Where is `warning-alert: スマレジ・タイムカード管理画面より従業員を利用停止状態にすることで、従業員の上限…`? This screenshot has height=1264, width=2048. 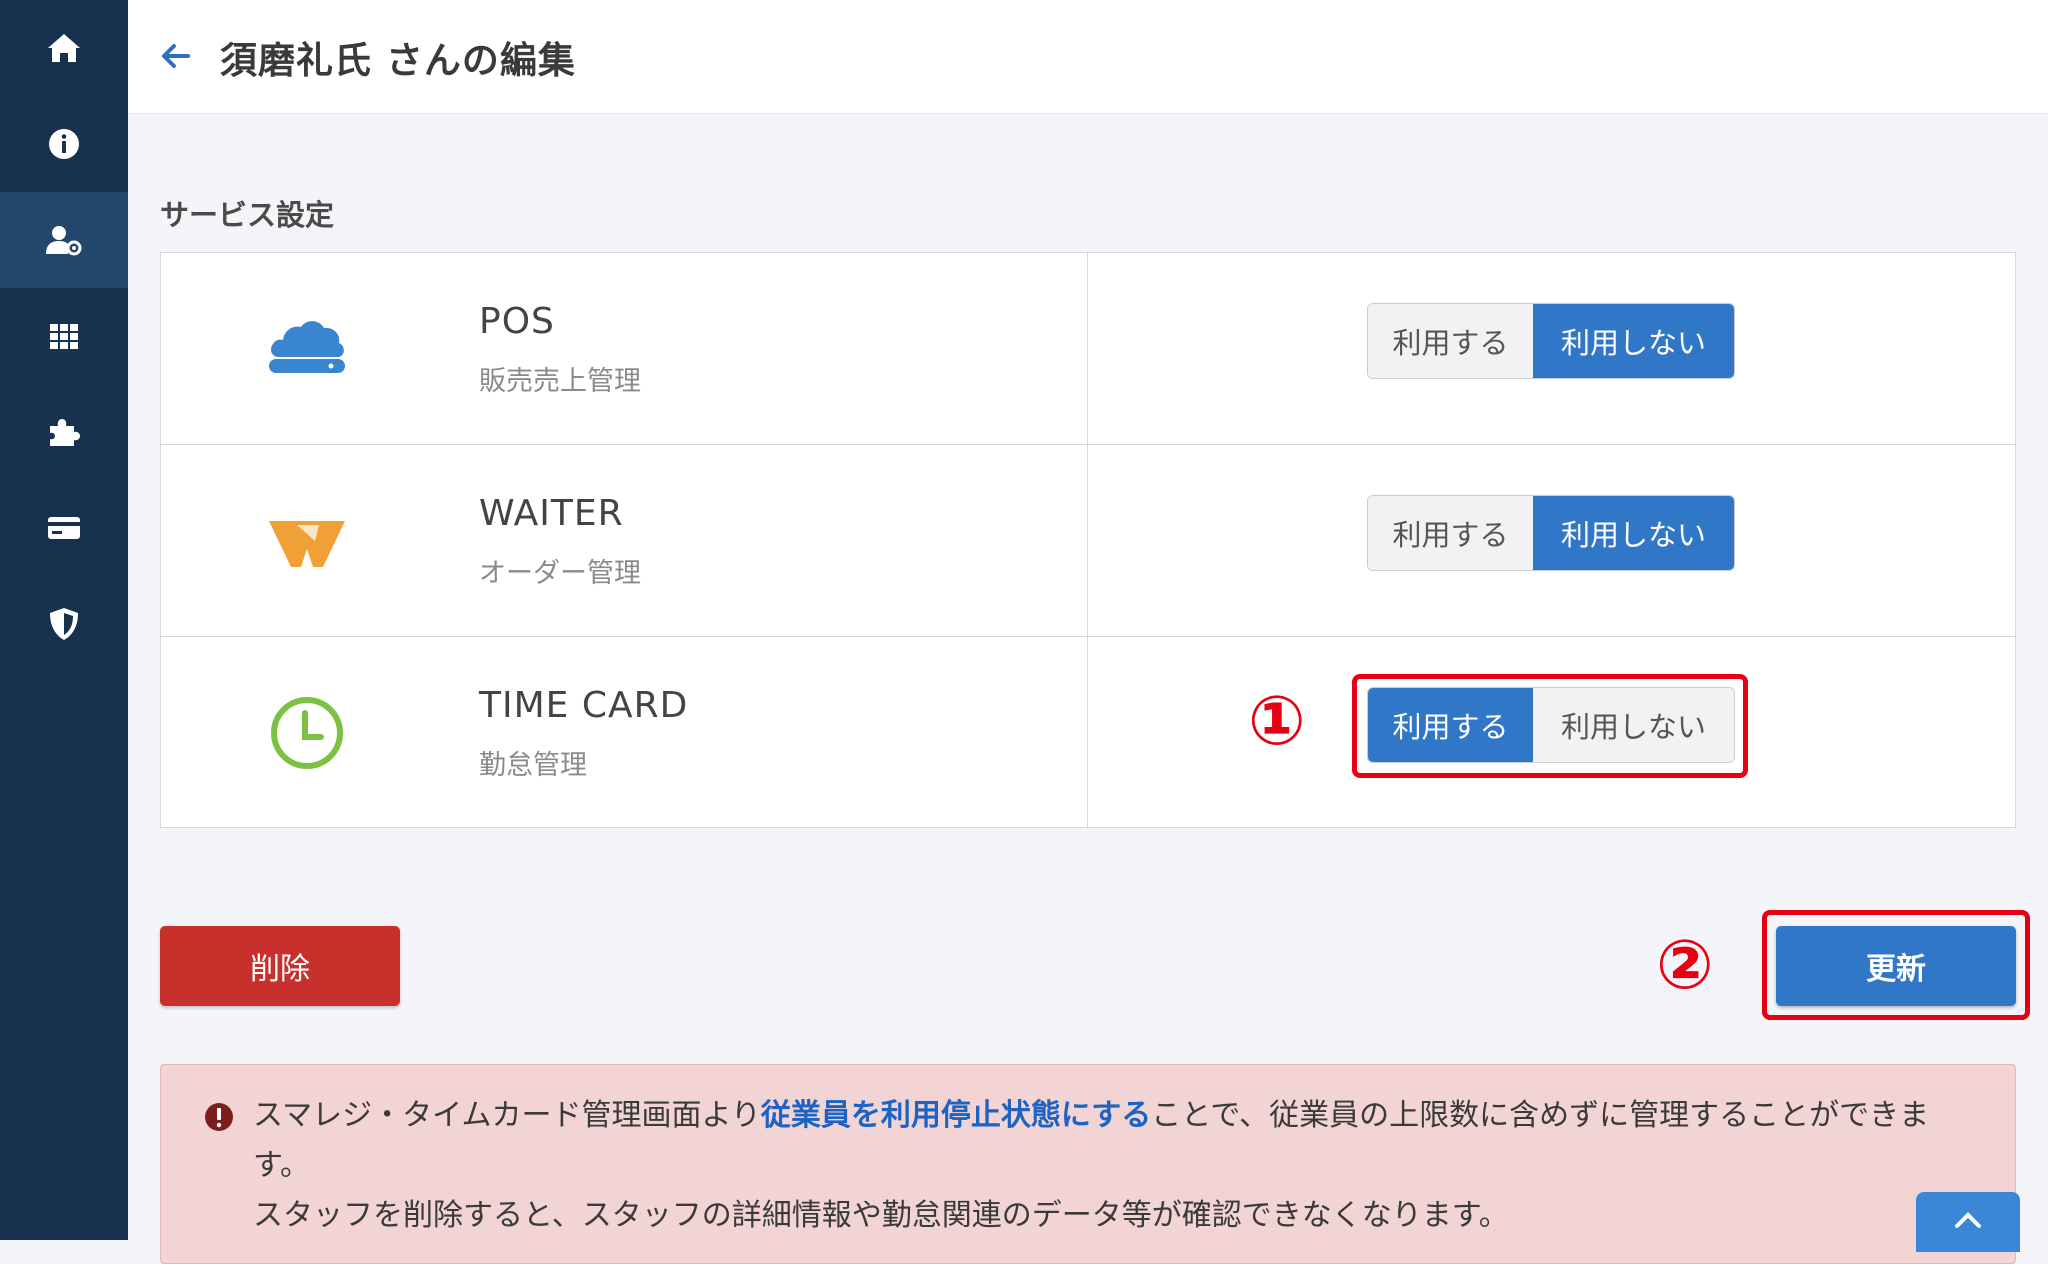 warning-alert: スマレジ・タイムカード管理画面より従業員を利用停止状態にすることで、従業員の上限… is located at coordinates (1088, 1164).